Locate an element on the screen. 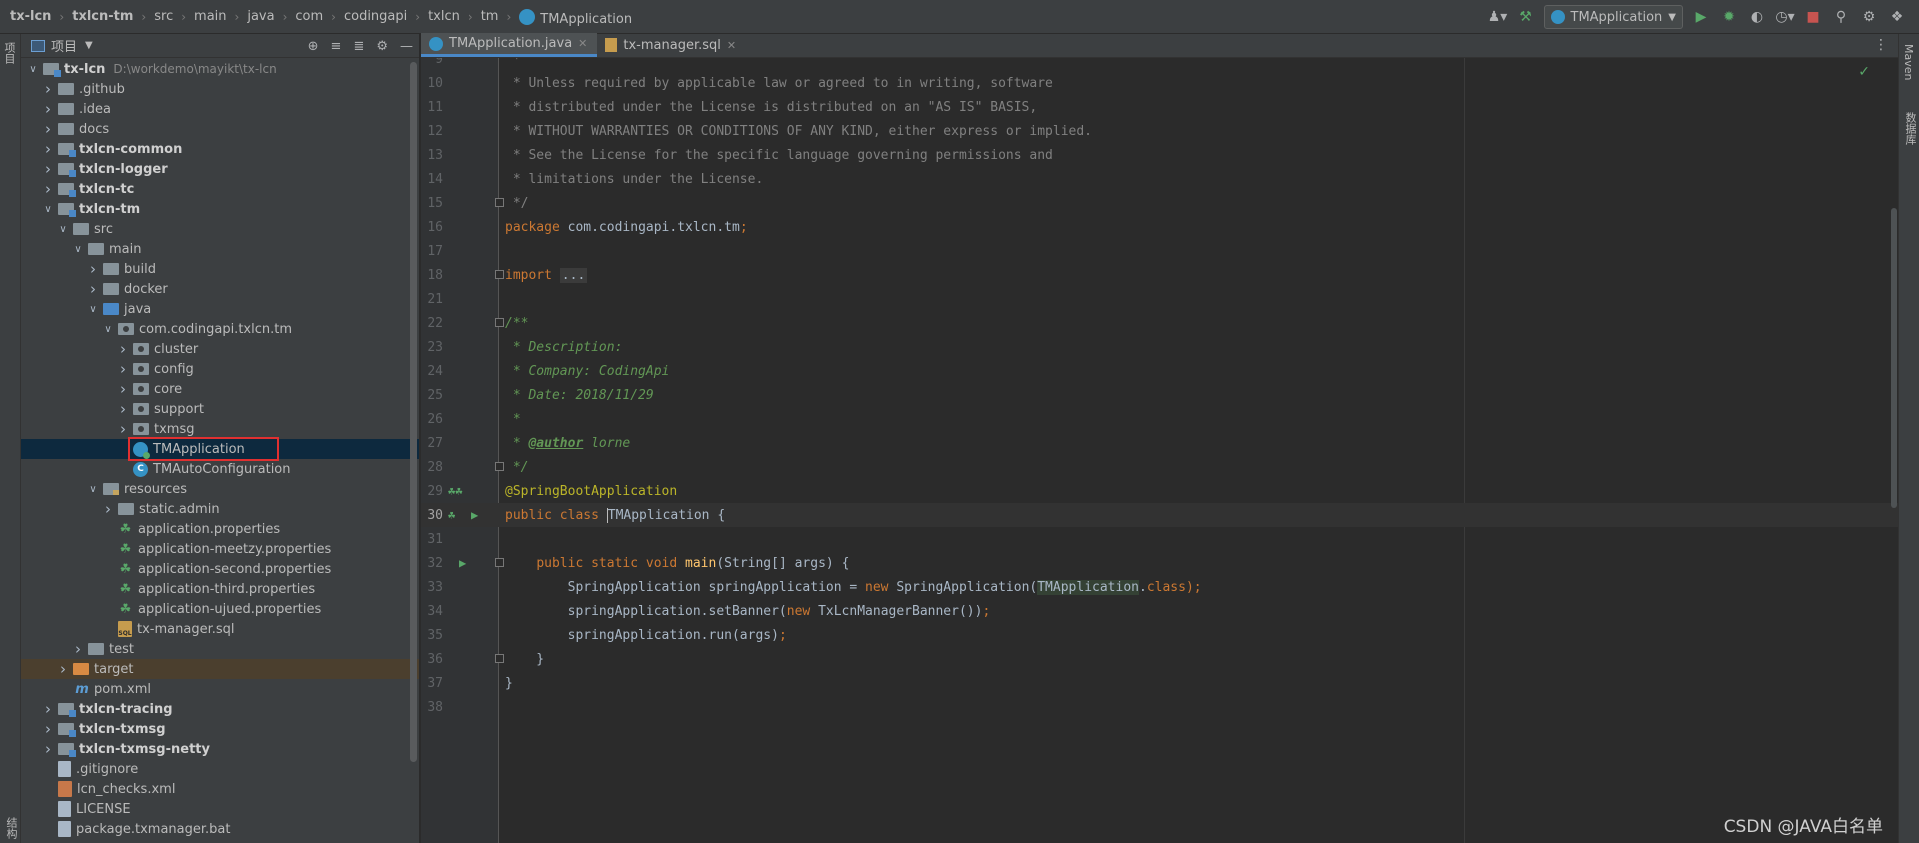 This screenshot has width=1919, height=843. tree-item-java: ∨ java is located at coordinates (220, 309).